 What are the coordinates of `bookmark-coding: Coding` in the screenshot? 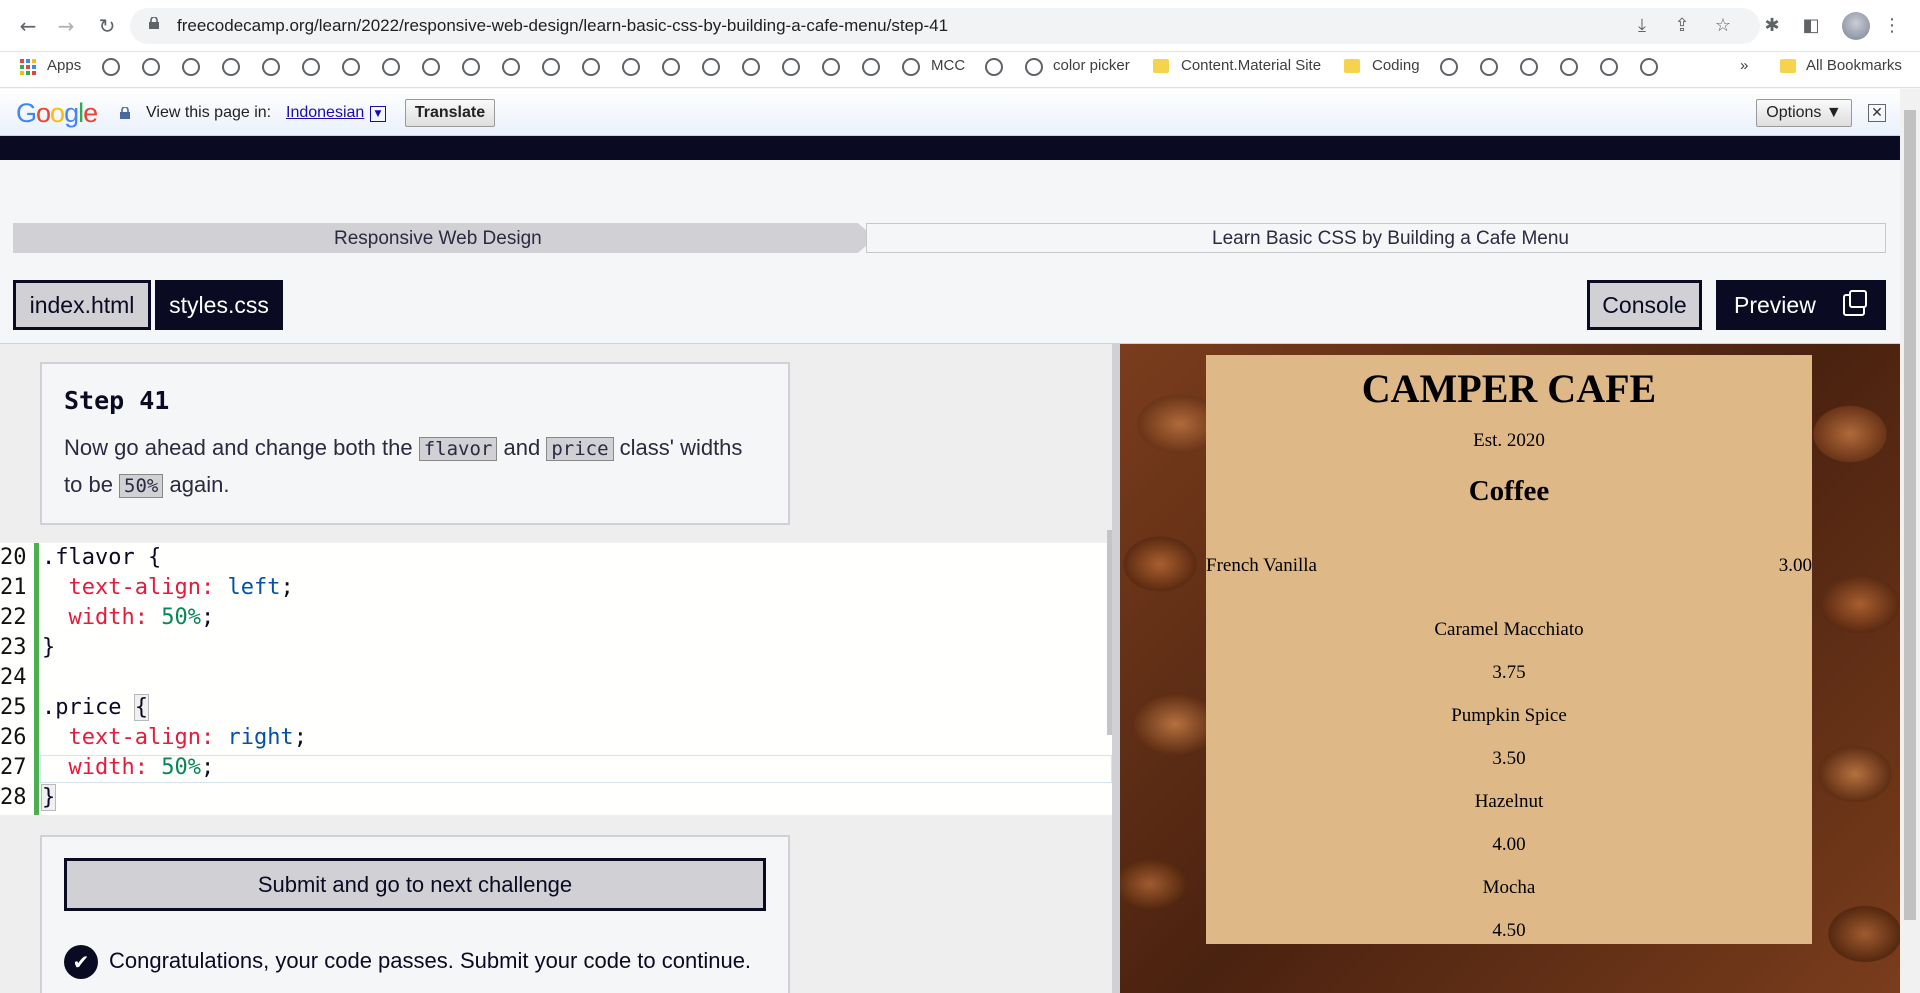 It's located at (1396, 65).